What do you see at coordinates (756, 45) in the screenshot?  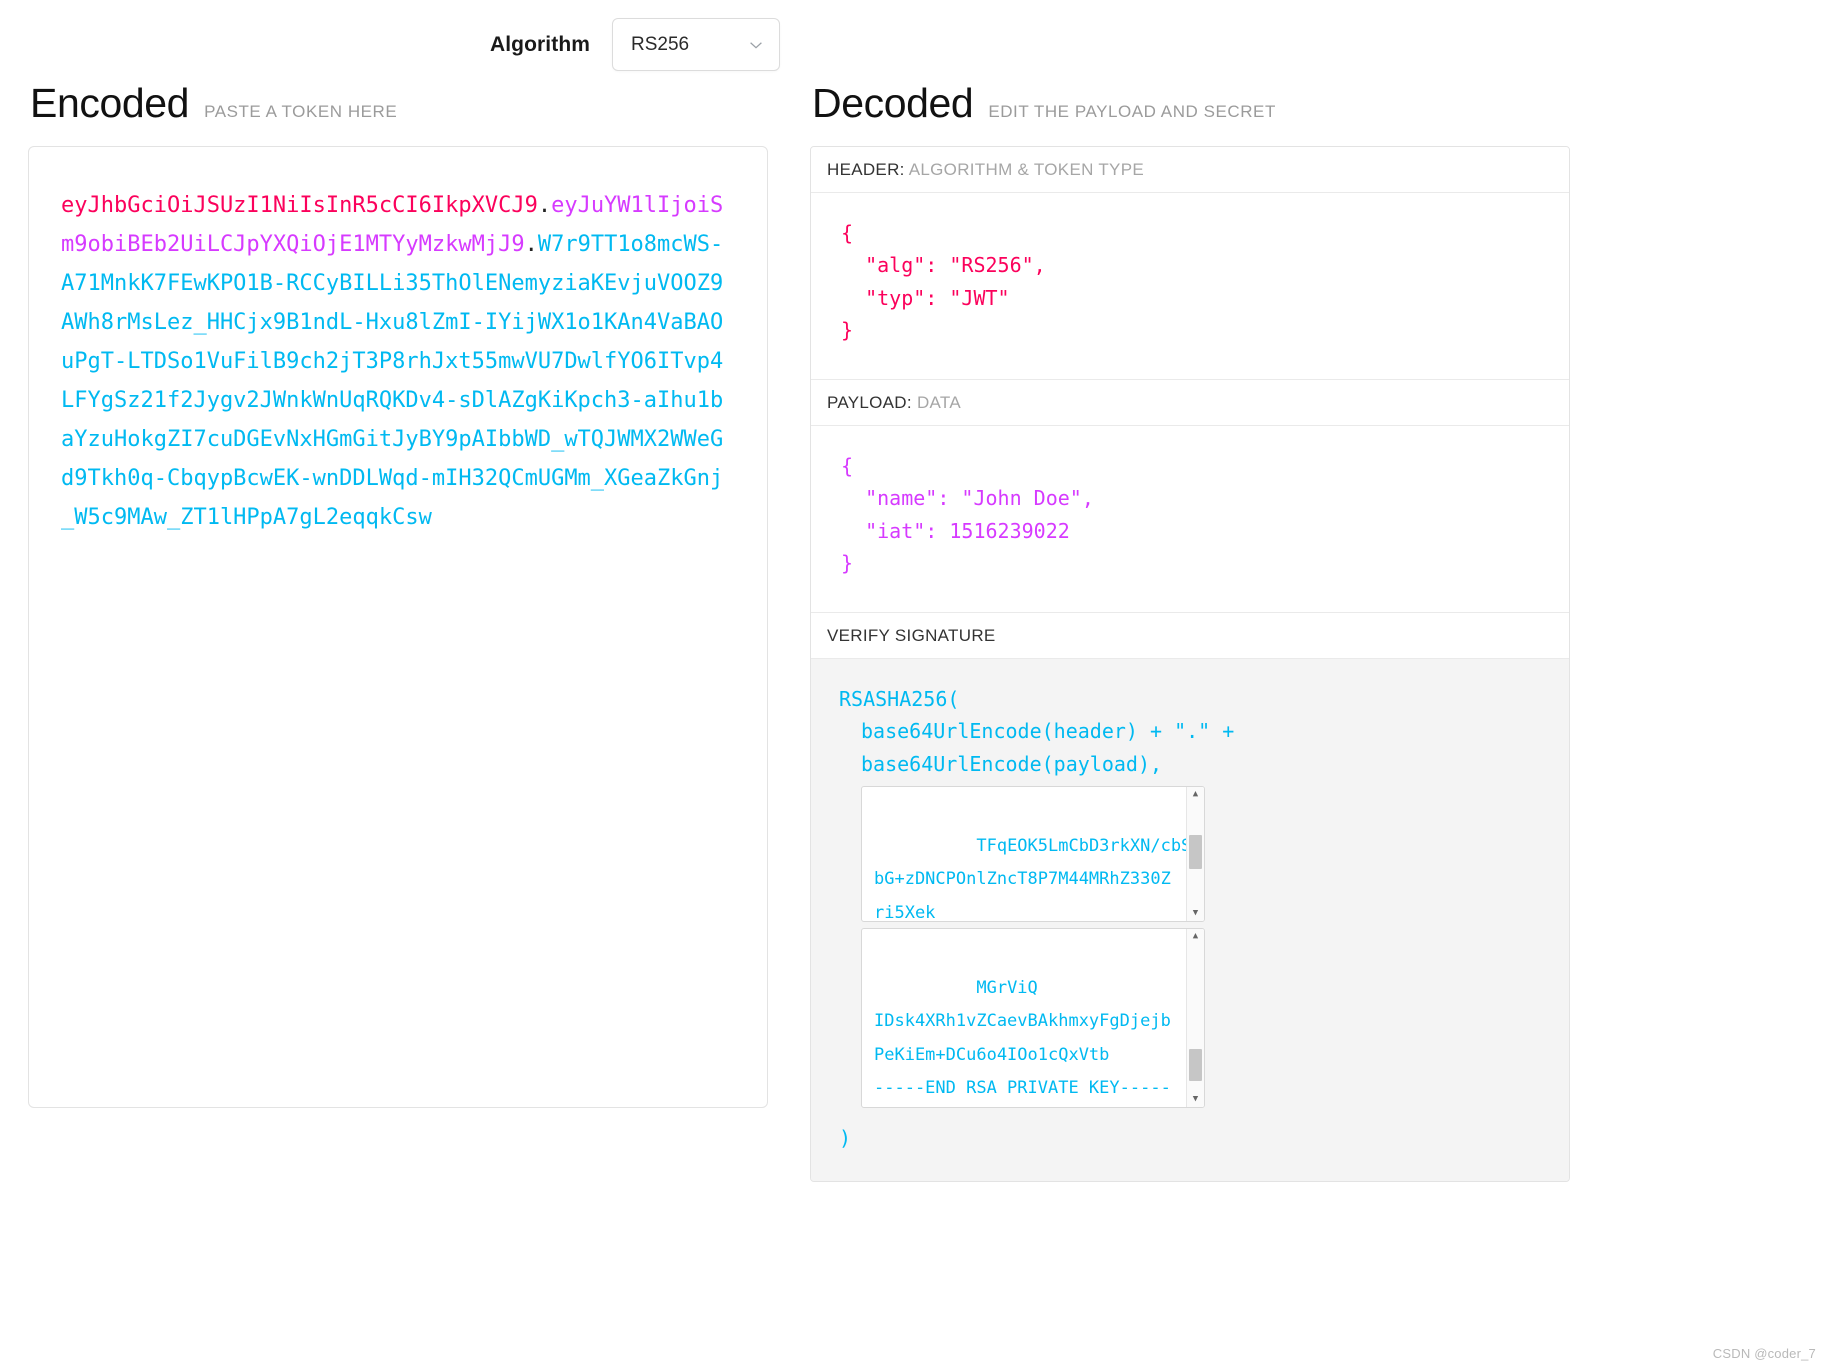 I see `chevron-down-icon` at bounding box center [756, 45].